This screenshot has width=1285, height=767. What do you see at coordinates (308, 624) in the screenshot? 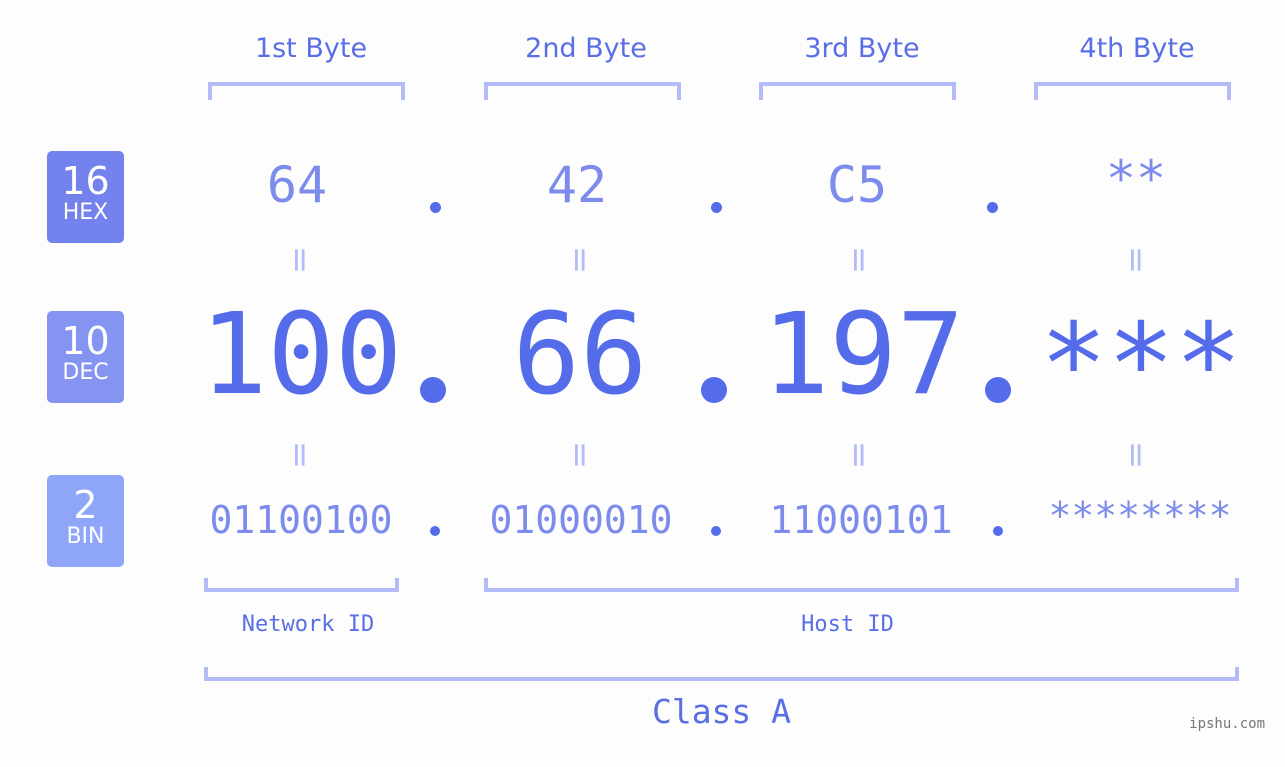
I see `network-id-label: Network ID` at bounding box center [308, 624].